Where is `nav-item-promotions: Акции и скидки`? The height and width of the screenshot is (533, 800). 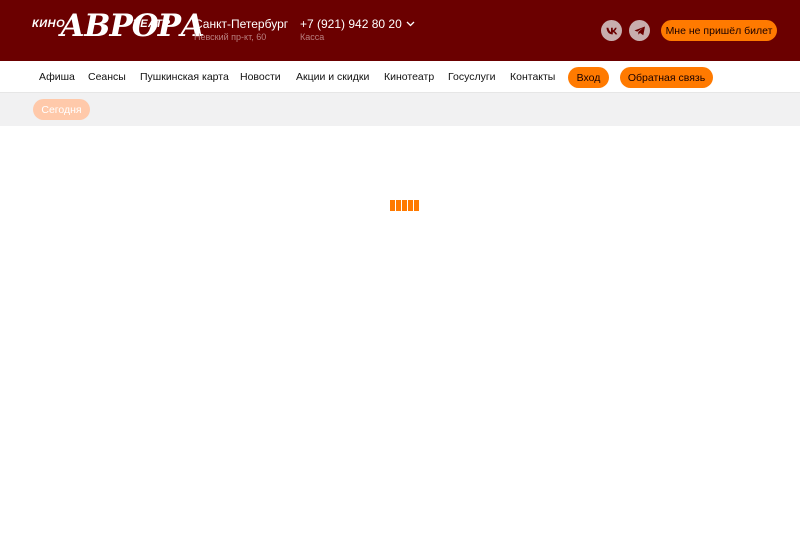 nav-item-promotions: Акции и скидки is located at coordinates (332, 77).